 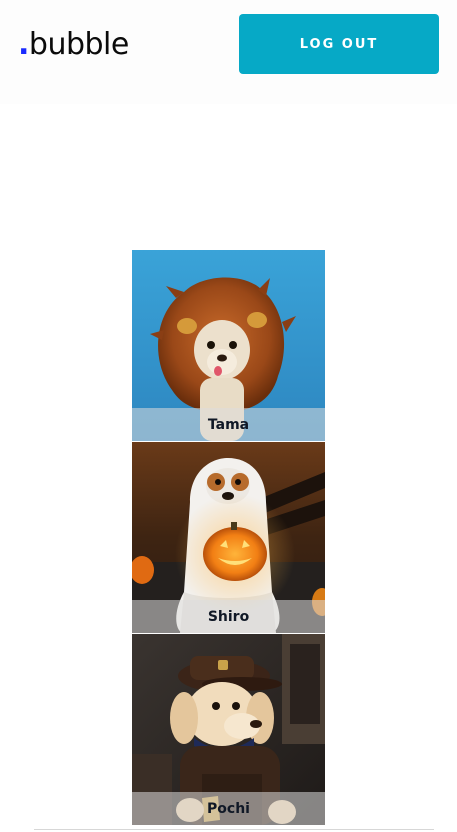 I want to click on pet-name: Pochi, so click(x=228, y=808).